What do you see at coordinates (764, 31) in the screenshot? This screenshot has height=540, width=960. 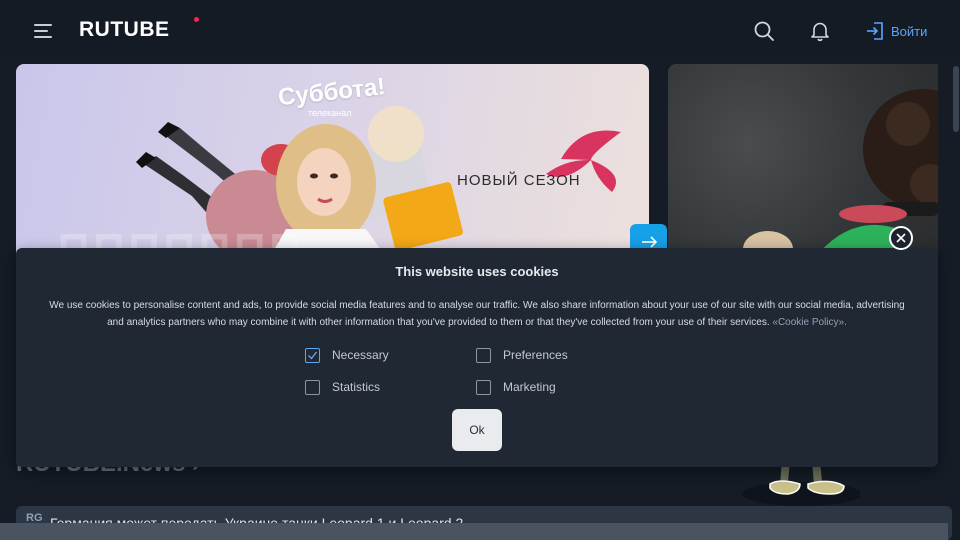 I see `search-icon` at bounding box center [764, 31].